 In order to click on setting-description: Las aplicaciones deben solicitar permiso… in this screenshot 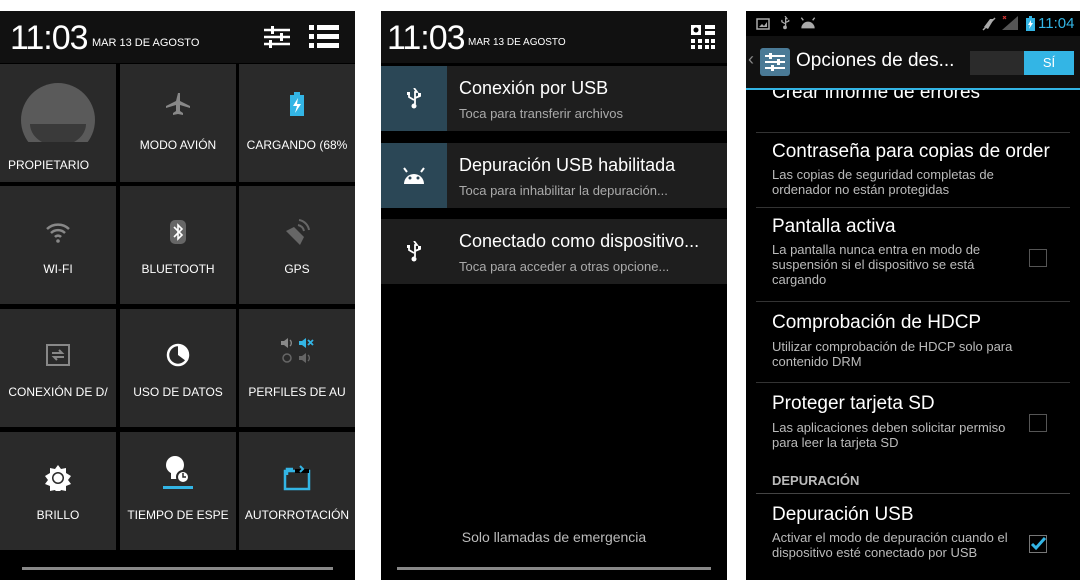, I will do `click(889, 435)`.